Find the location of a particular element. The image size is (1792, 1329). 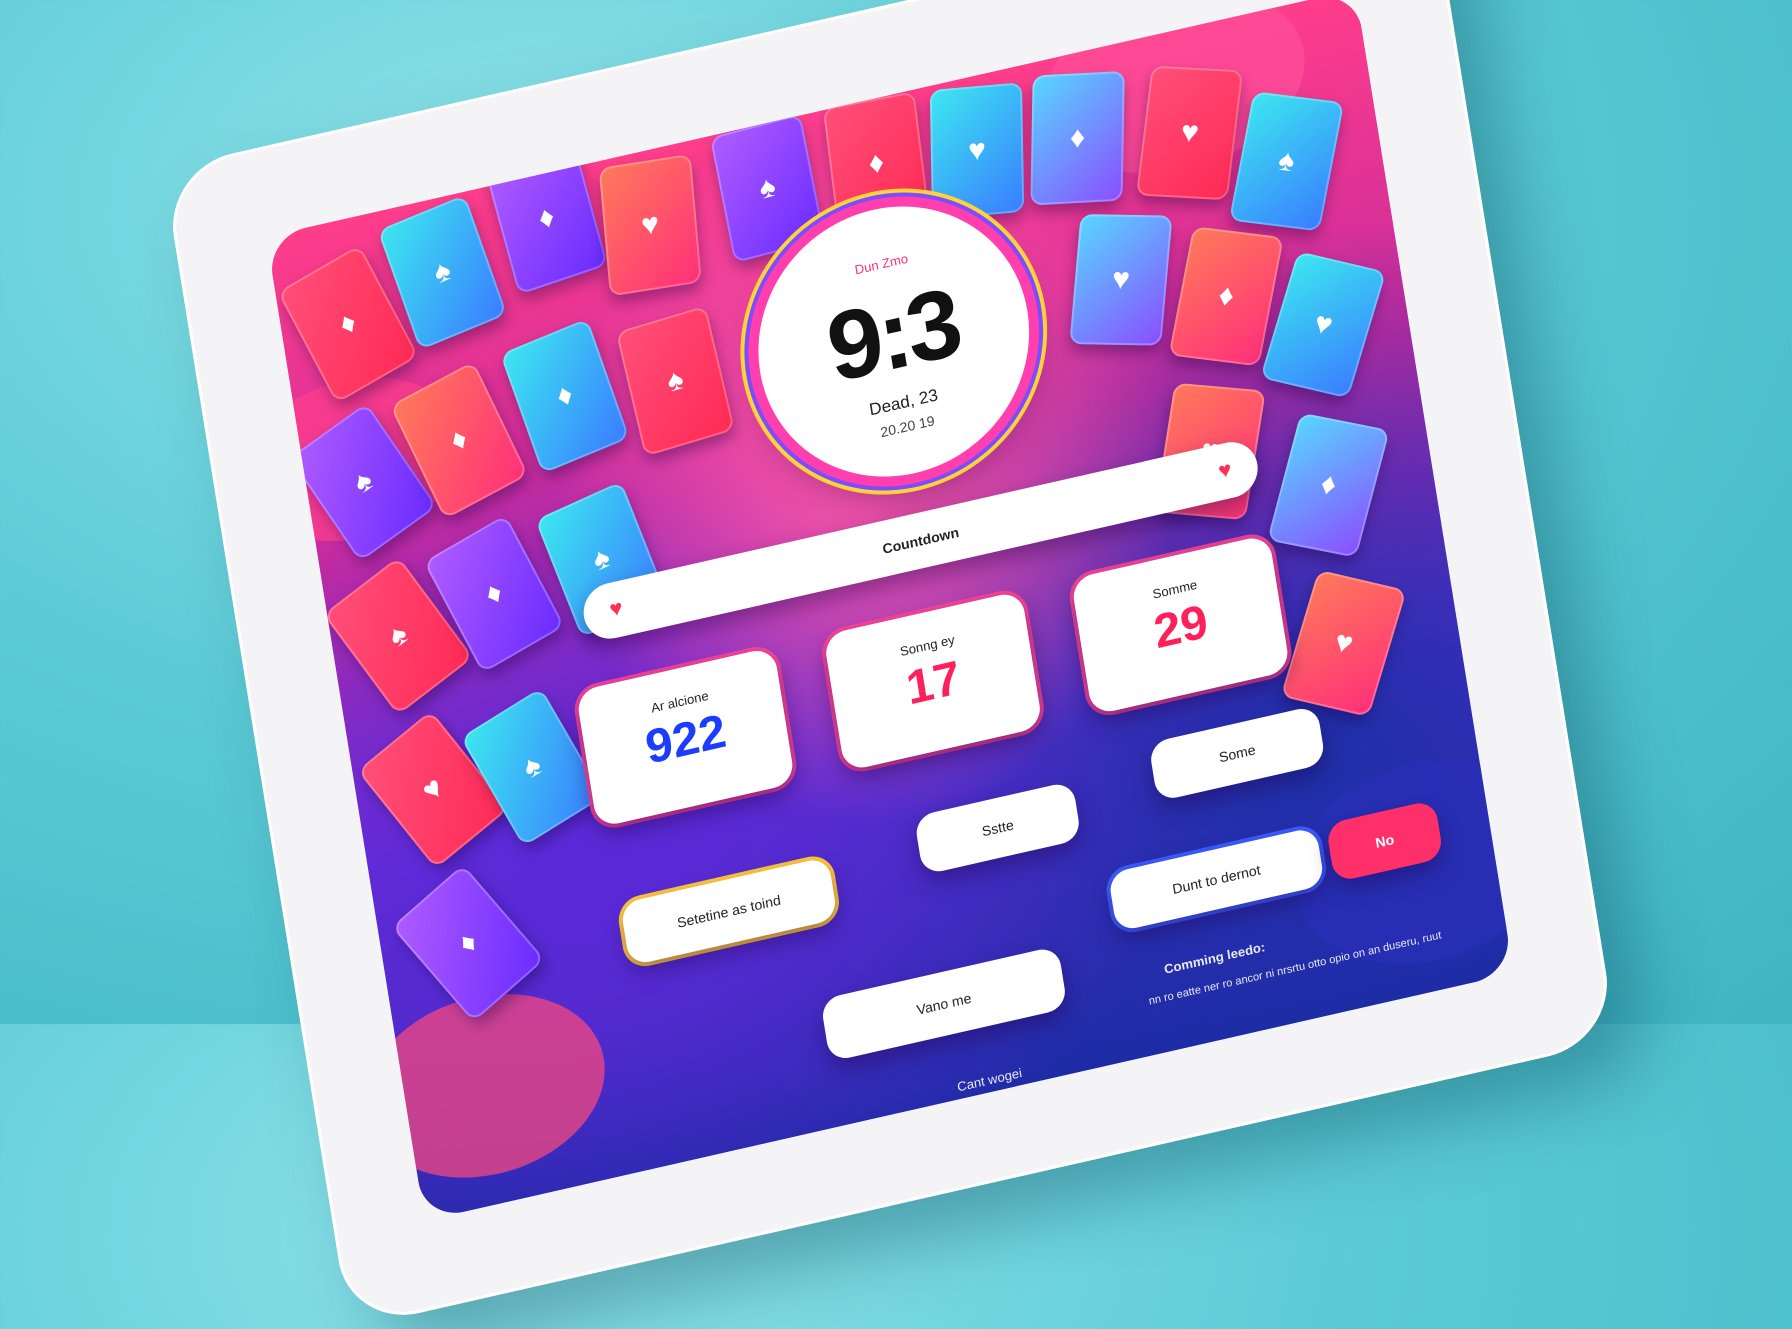

some-button: Some is located at coordinates (1237, 753).